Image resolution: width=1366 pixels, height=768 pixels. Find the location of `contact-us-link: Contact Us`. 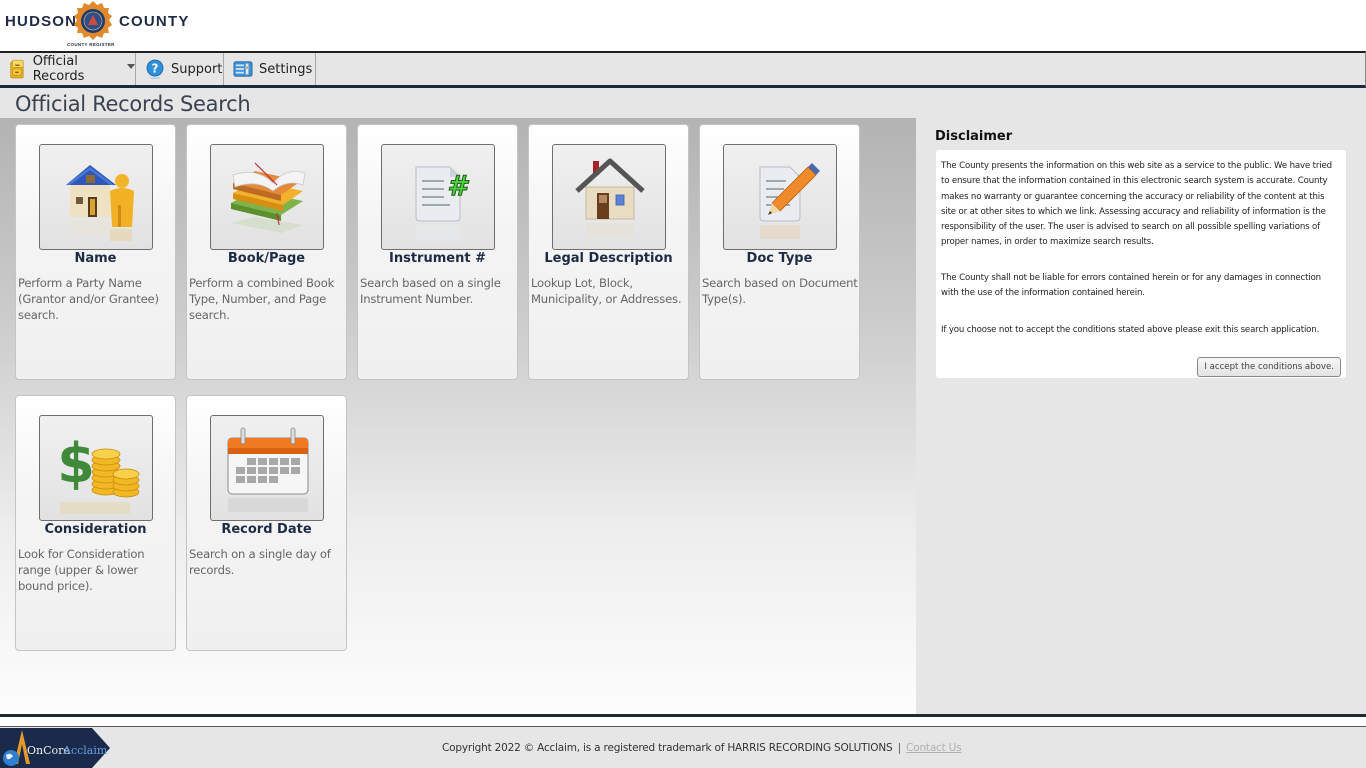

contact-us-link: Contact Us is located at coordinates (934, 748).